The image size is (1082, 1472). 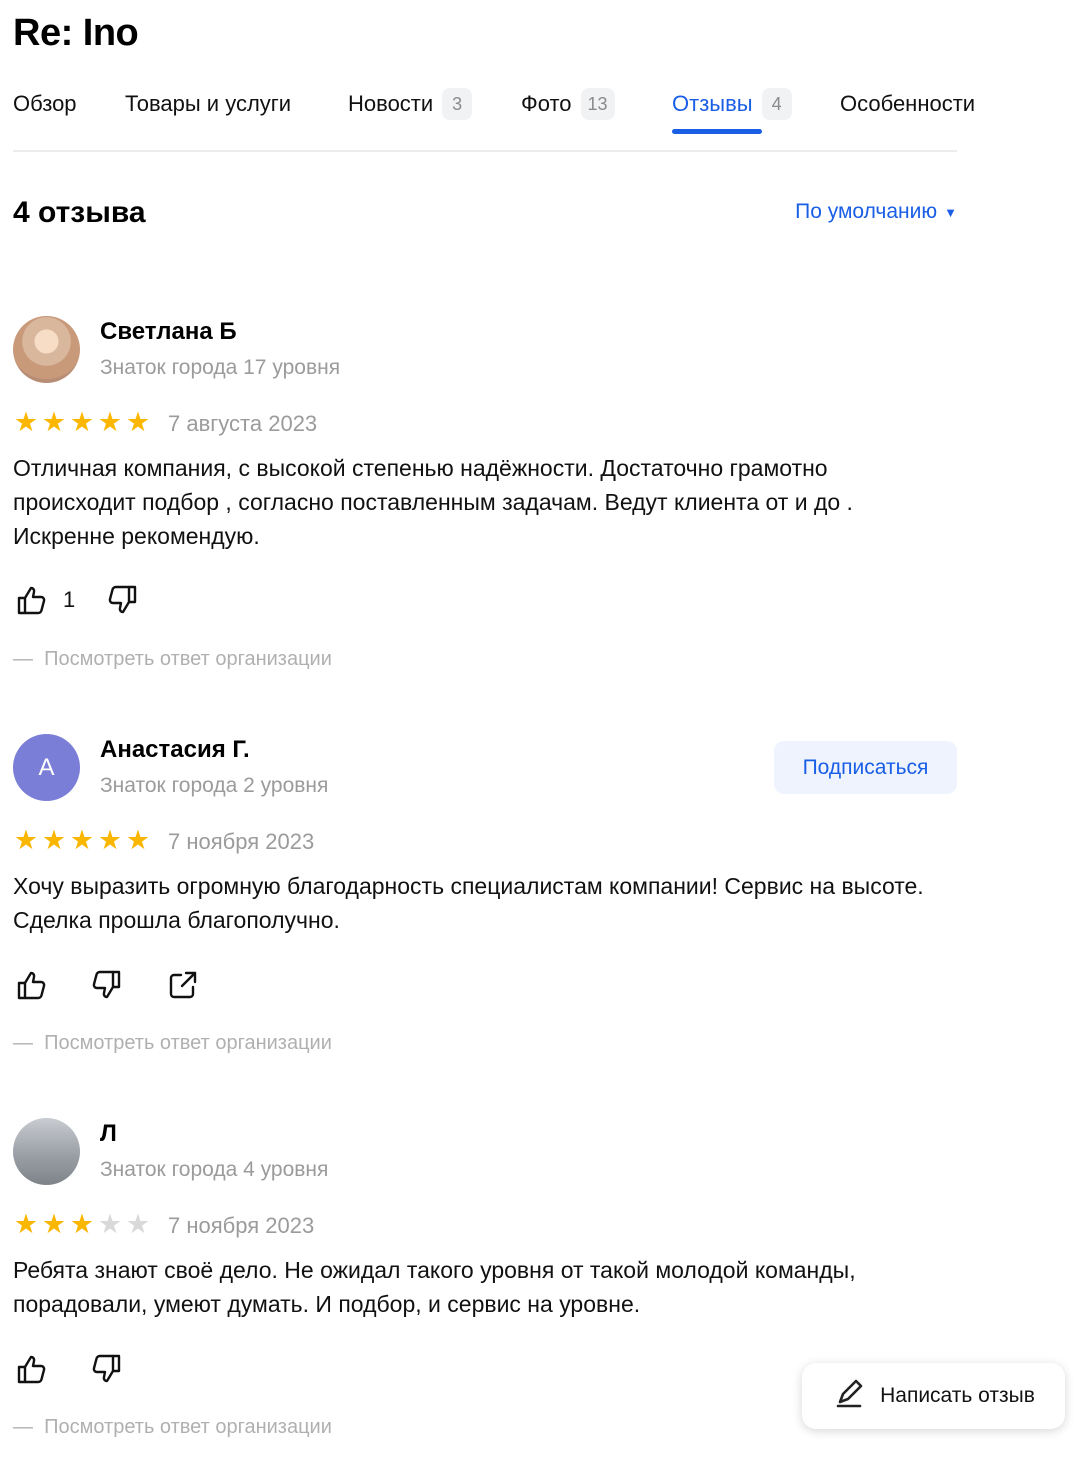 I want to click on avatar-letter: А, so click(x=46, y=767).